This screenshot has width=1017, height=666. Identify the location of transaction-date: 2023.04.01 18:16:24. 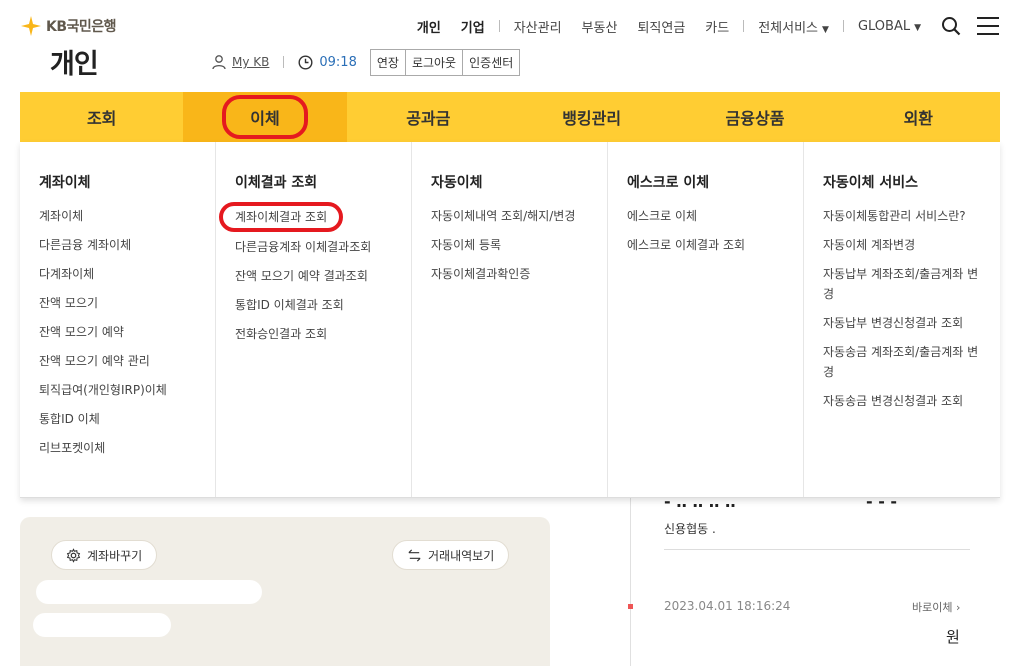
(727, 606).